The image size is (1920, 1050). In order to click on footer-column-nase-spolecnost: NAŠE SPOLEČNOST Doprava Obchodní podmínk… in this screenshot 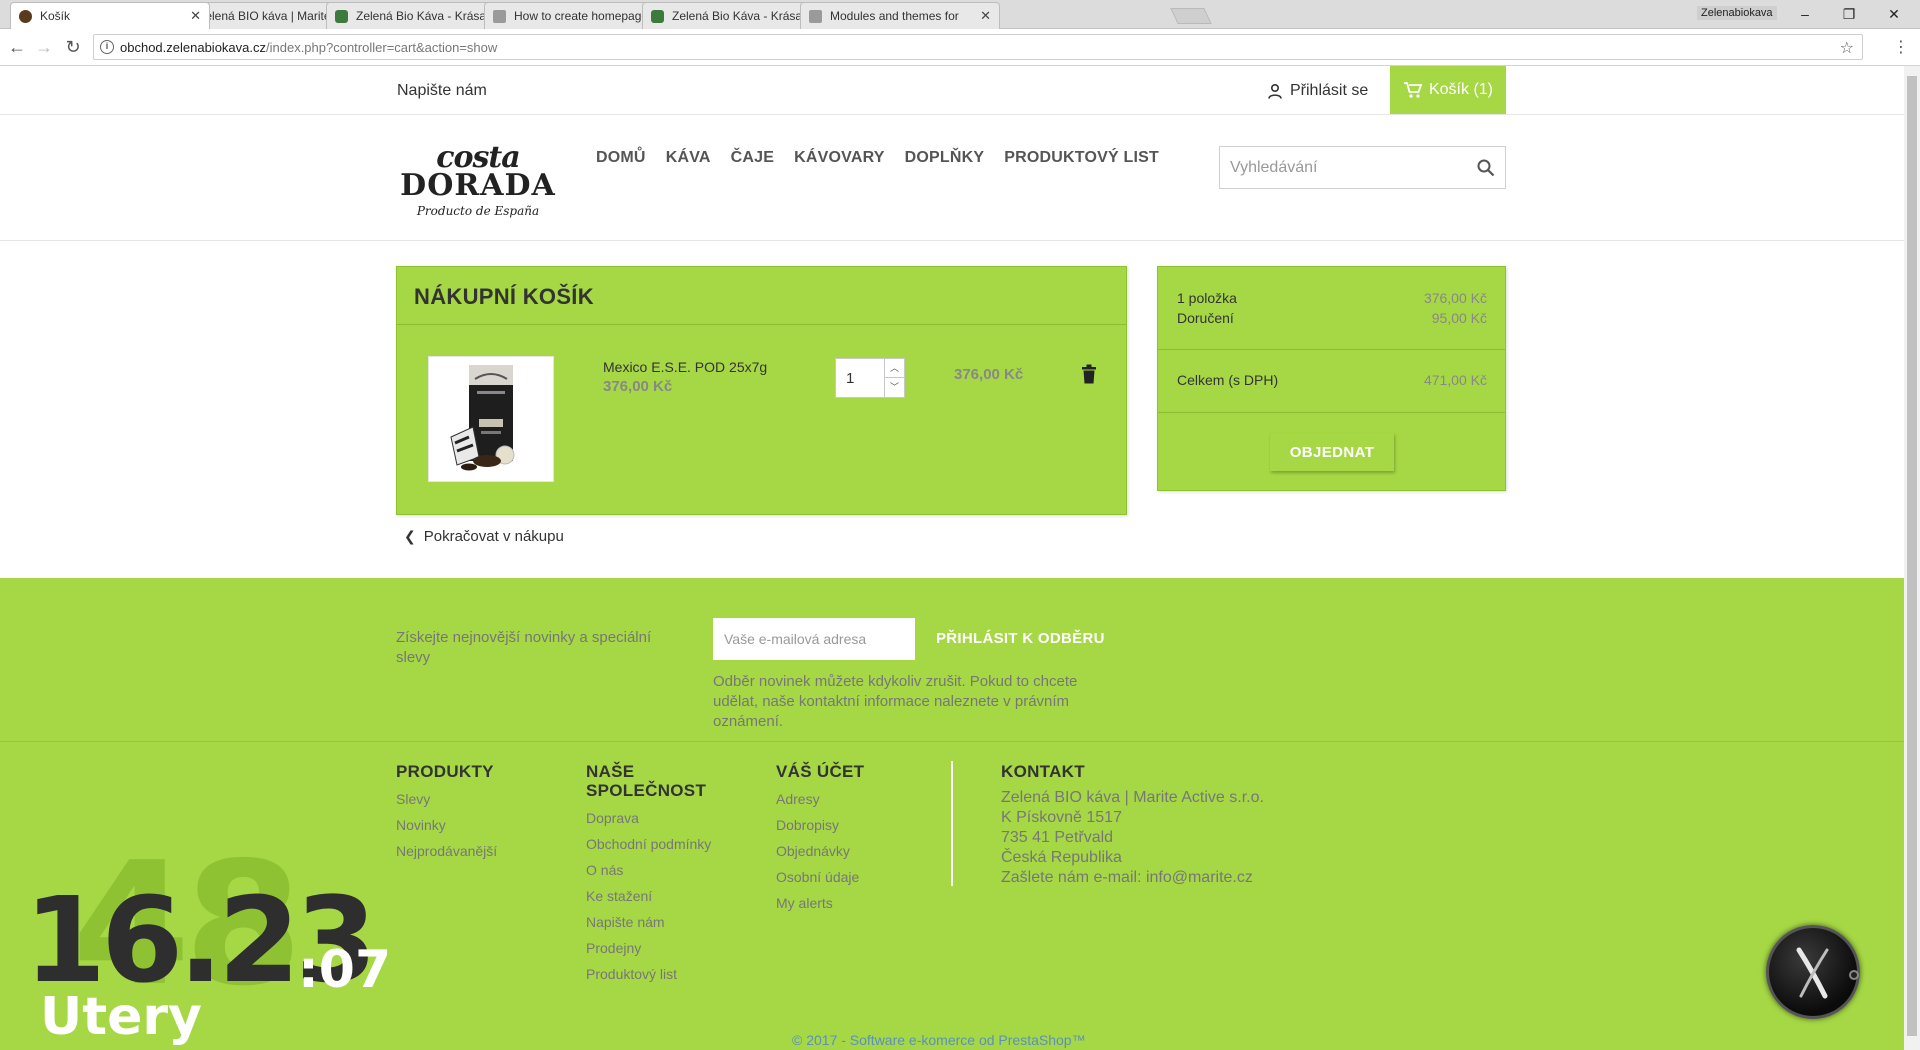, I will do `click(648, 873)`.